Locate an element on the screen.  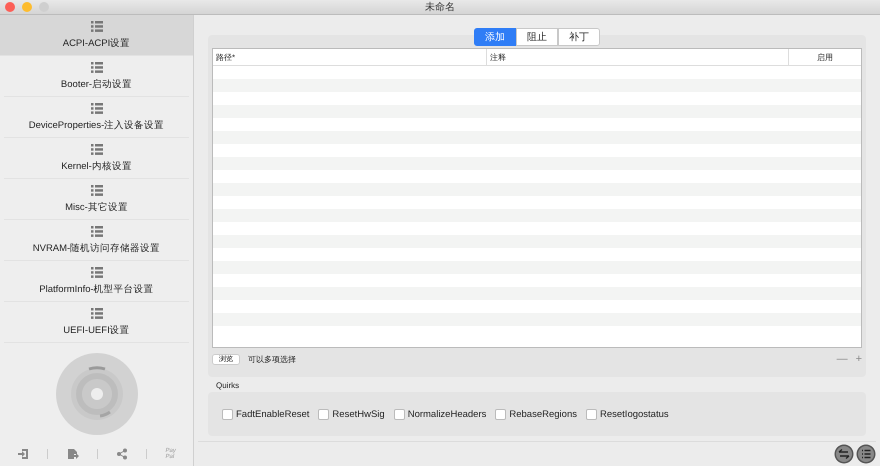
checkbox: NormalizeHeaders is located at coordinates (440, 414).